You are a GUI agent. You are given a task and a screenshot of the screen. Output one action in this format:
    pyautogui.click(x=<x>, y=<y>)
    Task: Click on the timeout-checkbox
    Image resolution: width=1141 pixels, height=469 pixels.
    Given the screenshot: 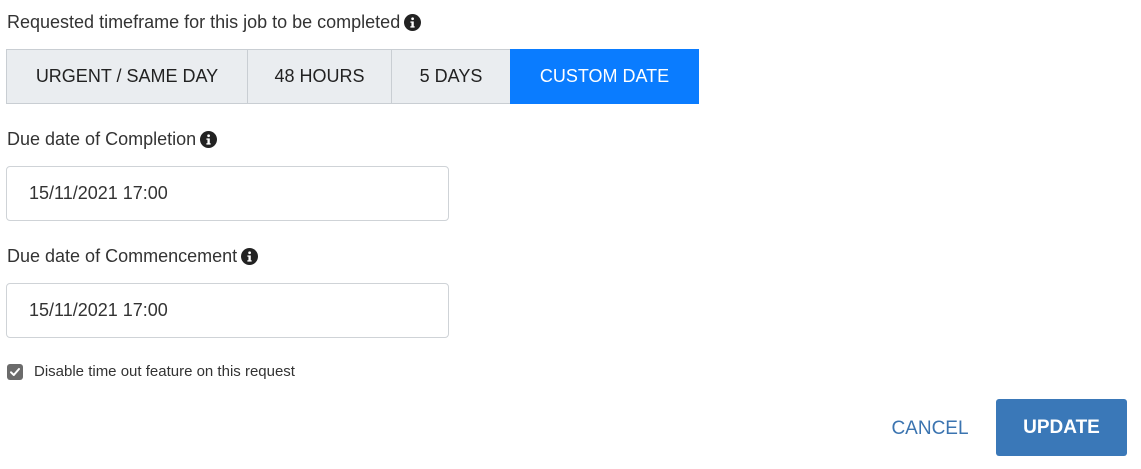 What is the action you would take?
    pyautogui.click(x=15, y=371)
    